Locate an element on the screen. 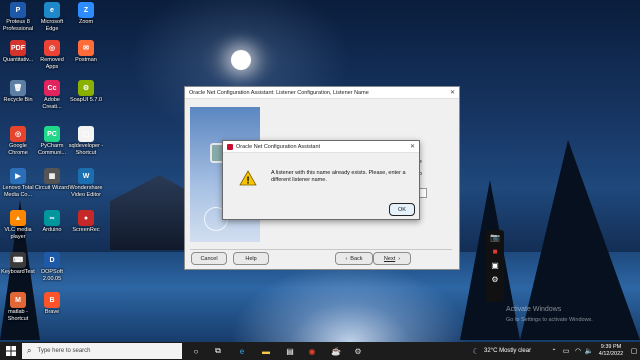 The width and height of the screenshot is (640, 360). task-view-icon: ⧉ is located at coordinates (218, 351).